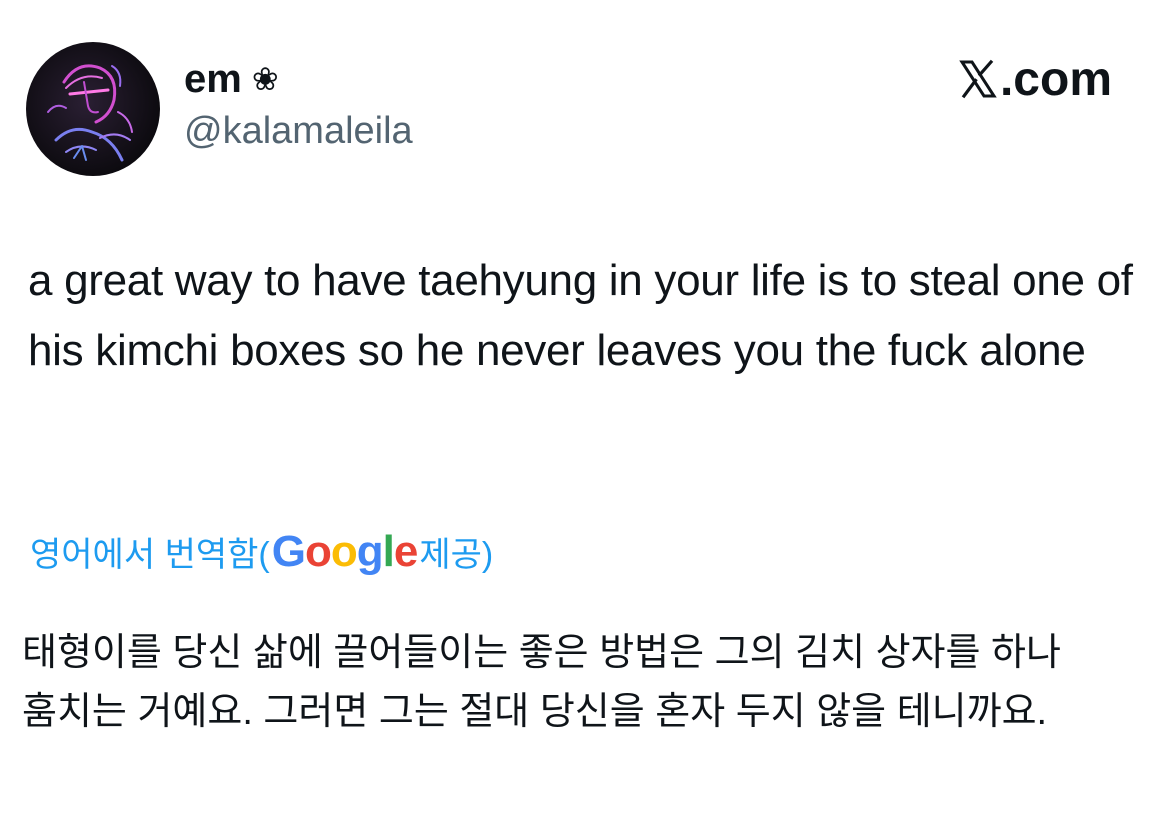 This screenshot has width=1170, height=838. Describe the element at coordinates (150, 555) in the screenshot. I see `translation-label-prefix: 영어에서 번역함(` at that location.